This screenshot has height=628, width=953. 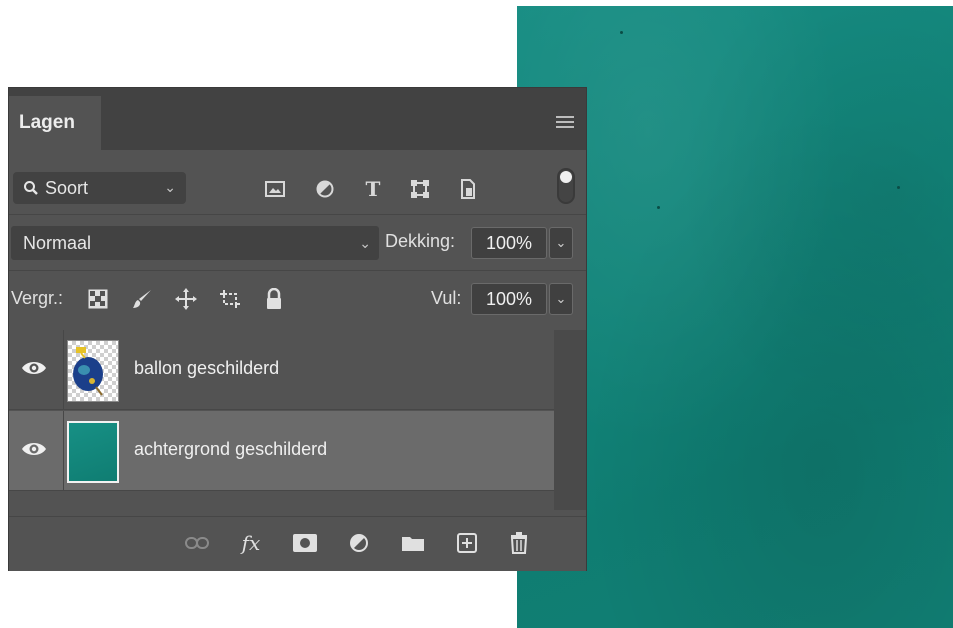 I want to click on fill-value: 100%, so click(x=509, y=298).